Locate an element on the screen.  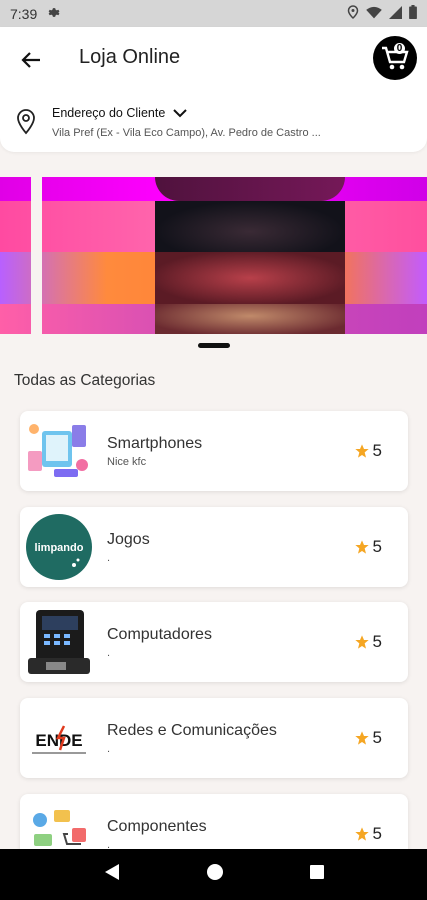
nav-back-button is located at coordinates (112, 874).